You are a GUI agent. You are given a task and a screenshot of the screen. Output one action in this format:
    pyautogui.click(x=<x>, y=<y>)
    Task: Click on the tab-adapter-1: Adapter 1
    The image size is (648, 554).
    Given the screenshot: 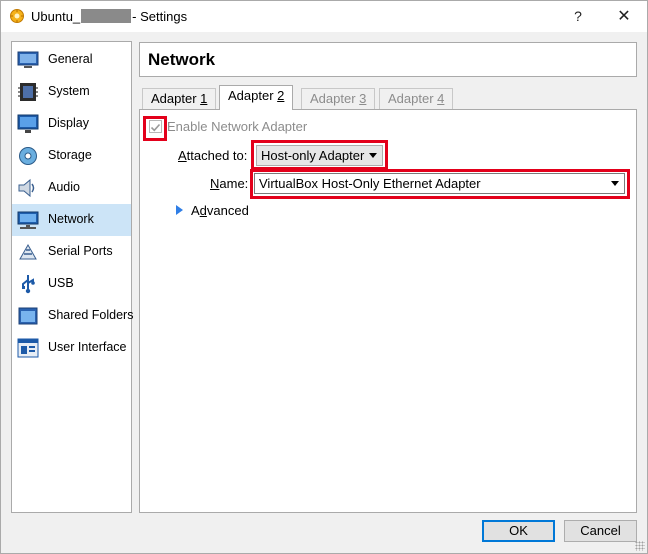 What is the action you would take?
    pyautogui.click(x=179, y=99)
    